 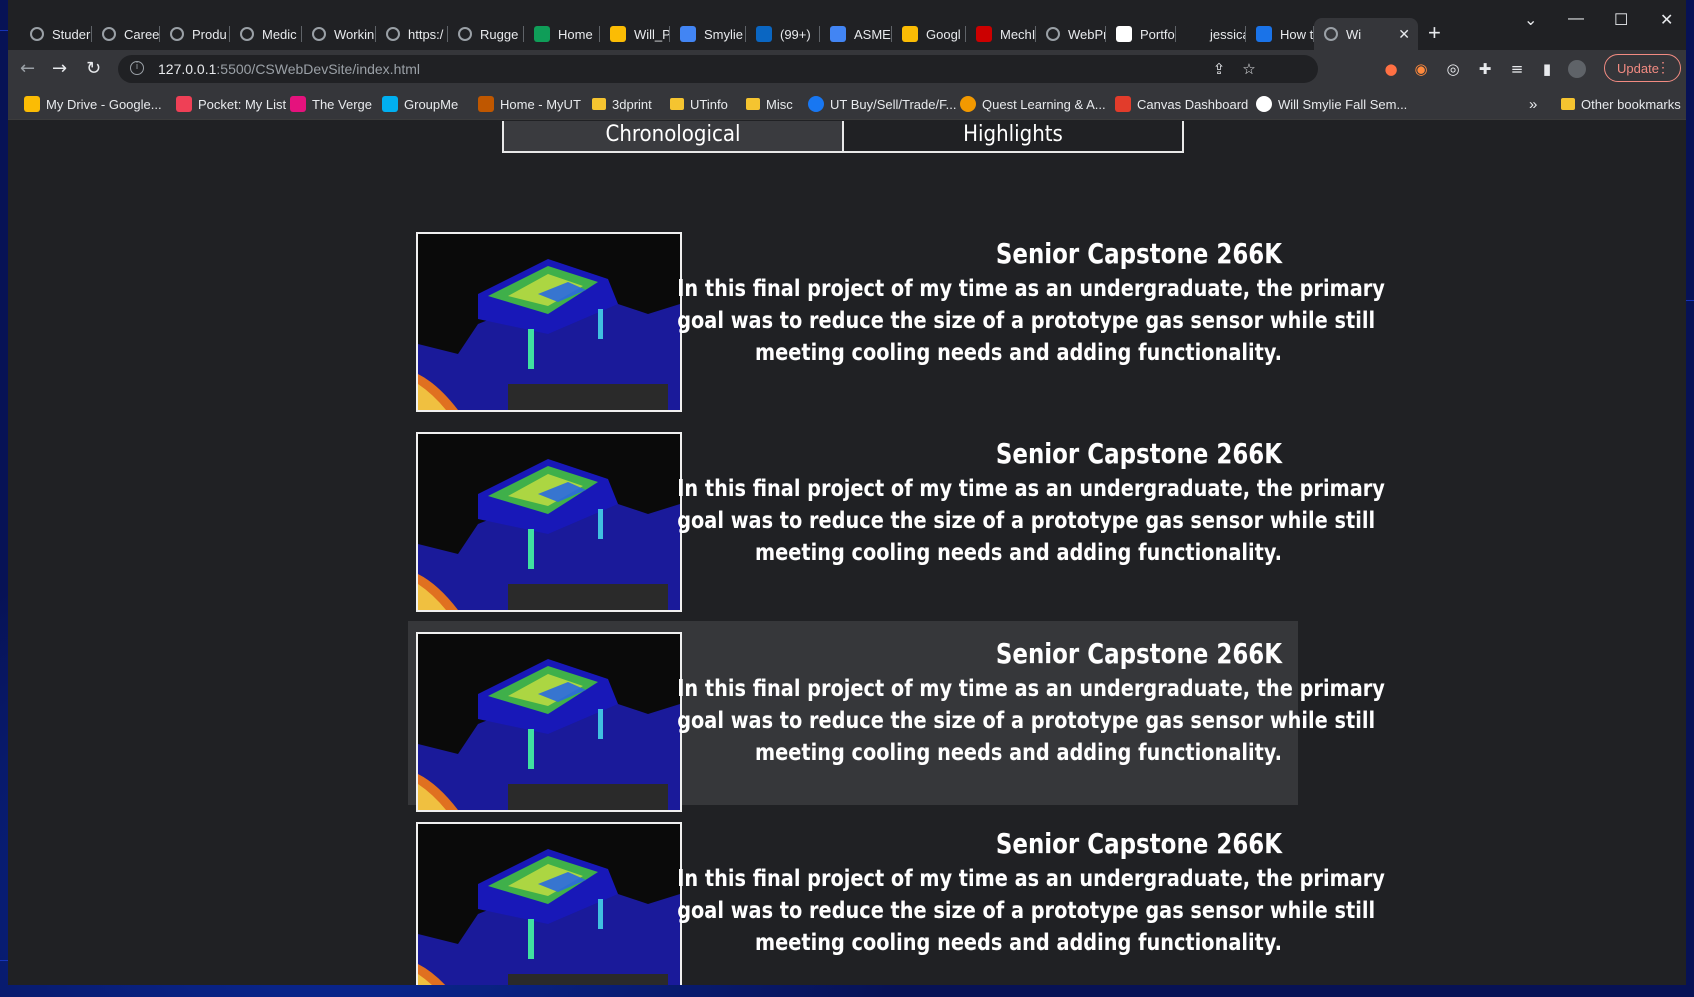 What do you see at coordinates (575, 34) in the screenshot?
I see `tab-label: Home` at bounding box center [575, 34].